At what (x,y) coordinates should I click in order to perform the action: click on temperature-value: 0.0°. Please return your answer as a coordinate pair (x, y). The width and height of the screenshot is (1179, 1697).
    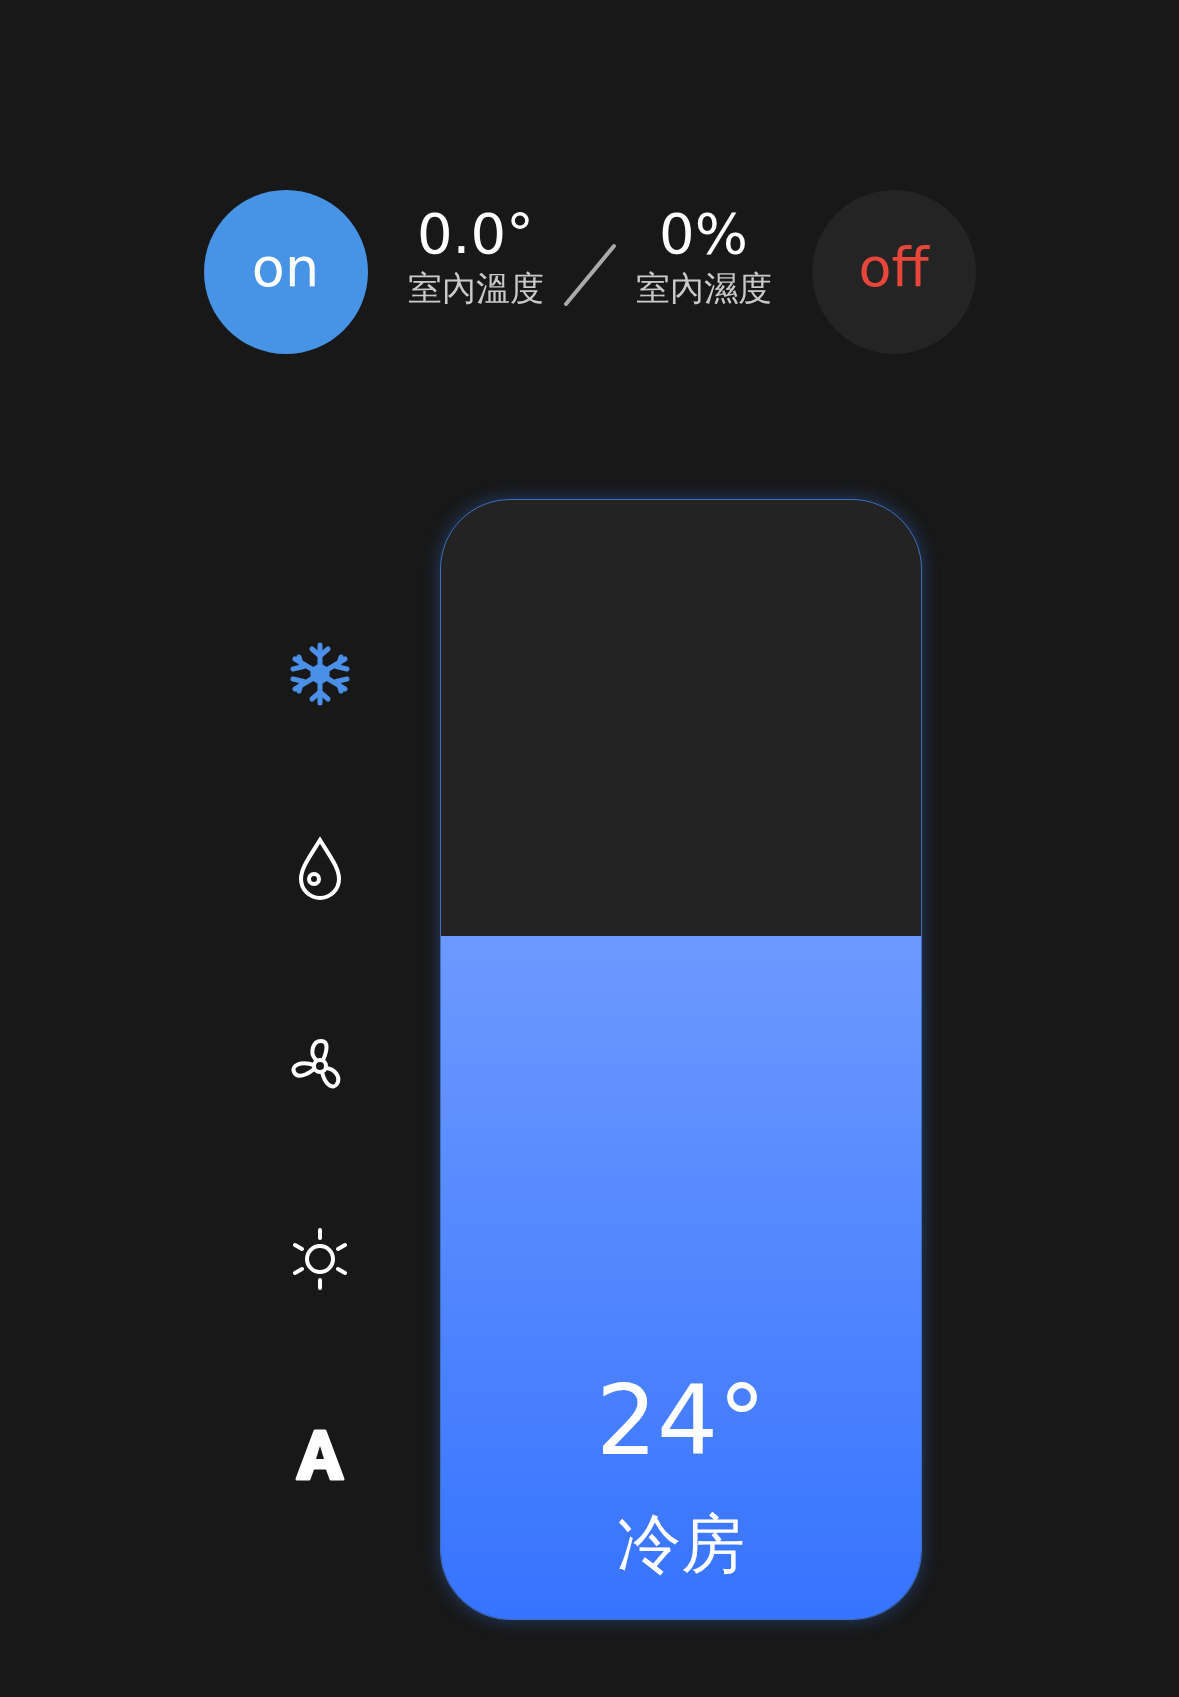
    Looking at the image, I should click on (475, 234).